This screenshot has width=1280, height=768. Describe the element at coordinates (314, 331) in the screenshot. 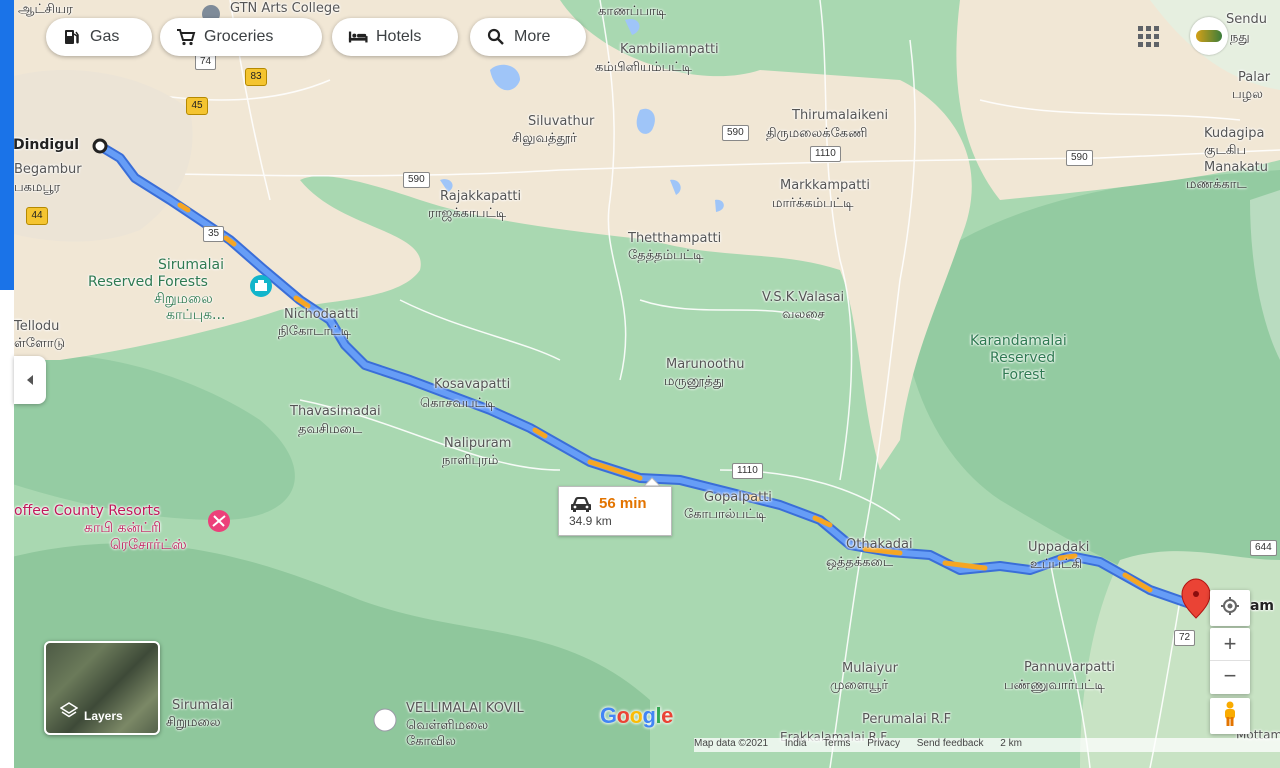

I see `nichodaatti-tamil-label: நிகோடாட்டி` at that location.